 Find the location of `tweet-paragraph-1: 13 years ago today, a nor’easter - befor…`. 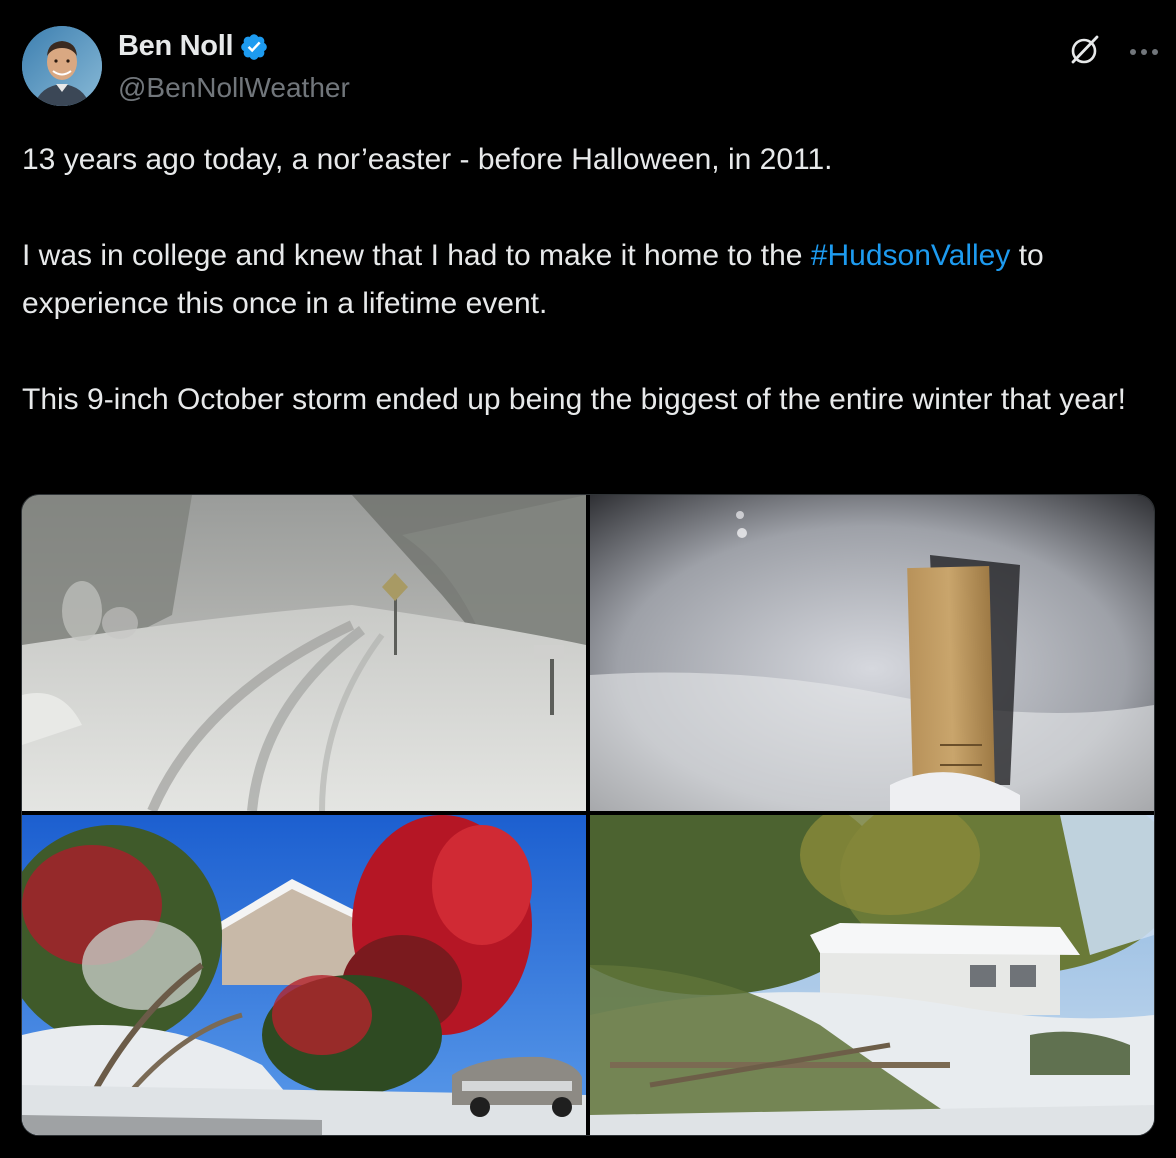

tweet-paragraph-1: 13 years ago today, a nor’easter - befor… is located at coordinates (427, 159).